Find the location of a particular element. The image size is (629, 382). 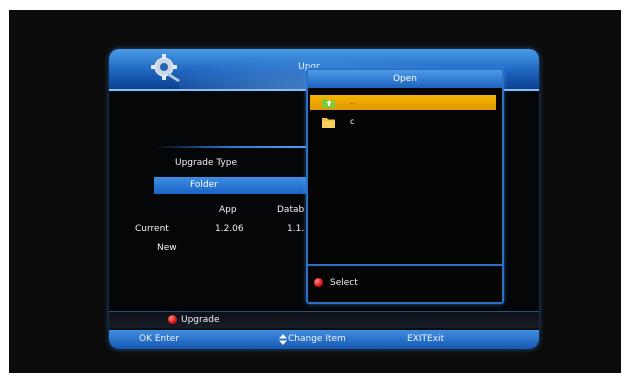

upgrade-button-label: Upgrade is located at coordinates (200, 320).